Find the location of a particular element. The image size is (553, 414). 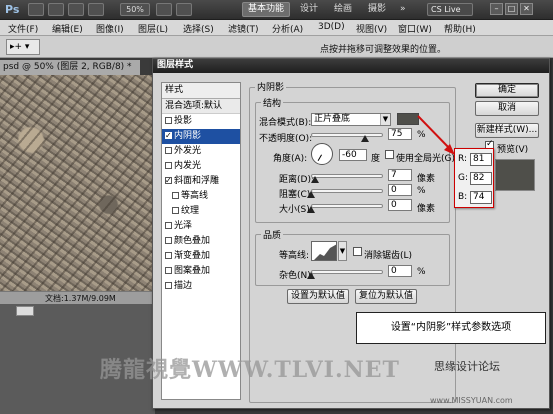

color-g-label: G: is located at coordinates (463, 178).